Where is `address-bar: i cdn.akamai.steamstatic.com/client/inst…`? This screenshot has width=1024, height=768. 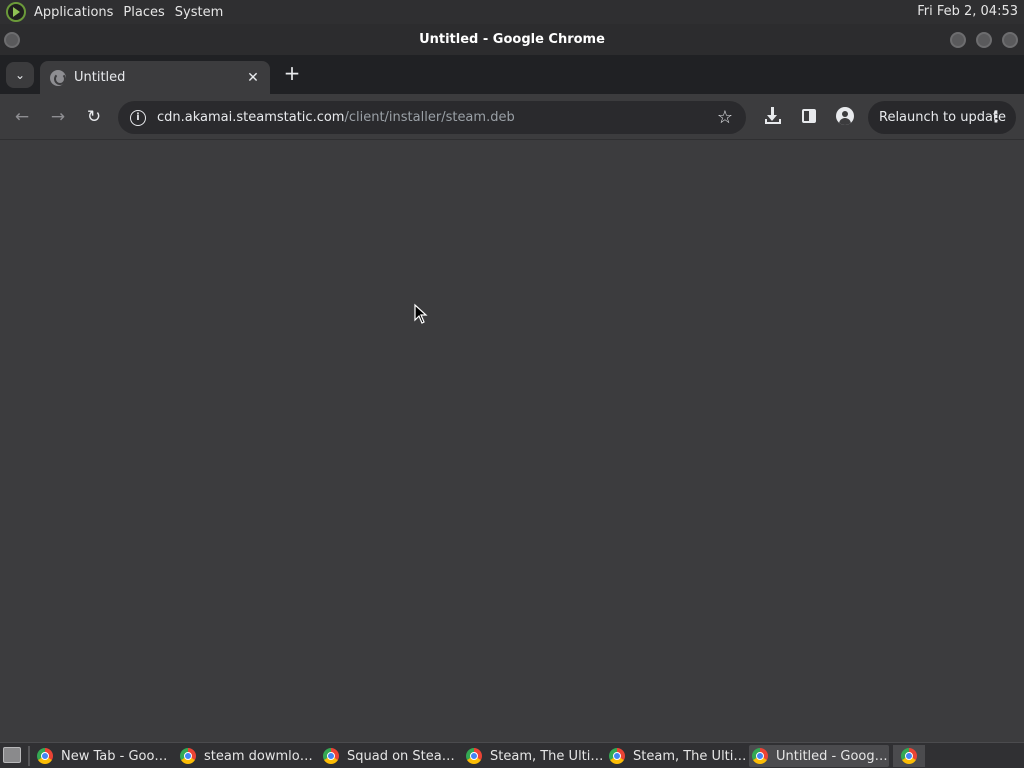
address-bar: i cdn.akamai.steamstatic.com/client/inst… is located at coordinates (432, 117).